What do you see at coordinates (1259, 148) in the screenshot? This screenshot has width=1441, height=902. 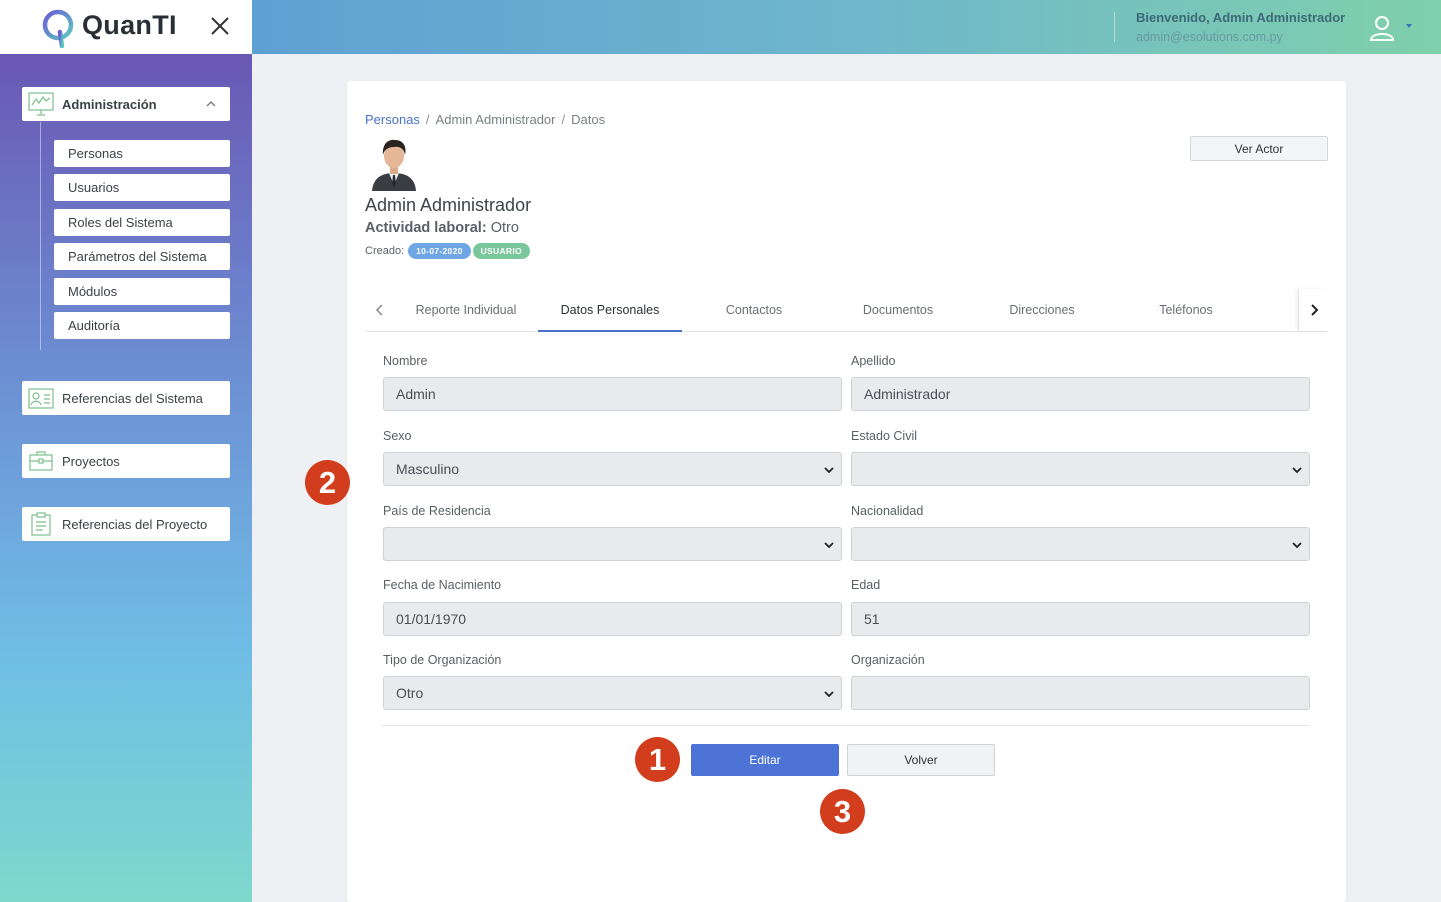 I see `ver-actor-button: Ver Actor` at bounding box center [1259, 148].